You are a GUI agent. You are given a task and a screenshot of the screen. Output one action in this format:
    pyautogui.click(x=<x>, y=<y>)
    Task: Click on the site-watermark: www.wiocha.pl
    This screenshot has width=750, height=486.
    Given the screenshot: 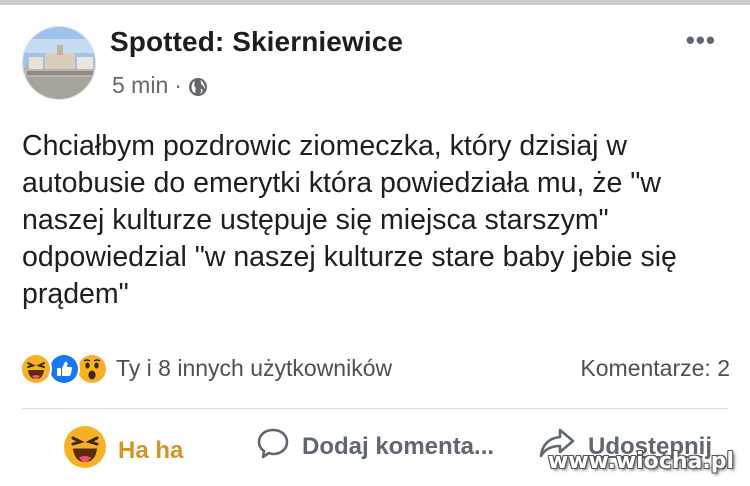 What is the action you would take?
    pyautogui.click(x=640, y=461)
    